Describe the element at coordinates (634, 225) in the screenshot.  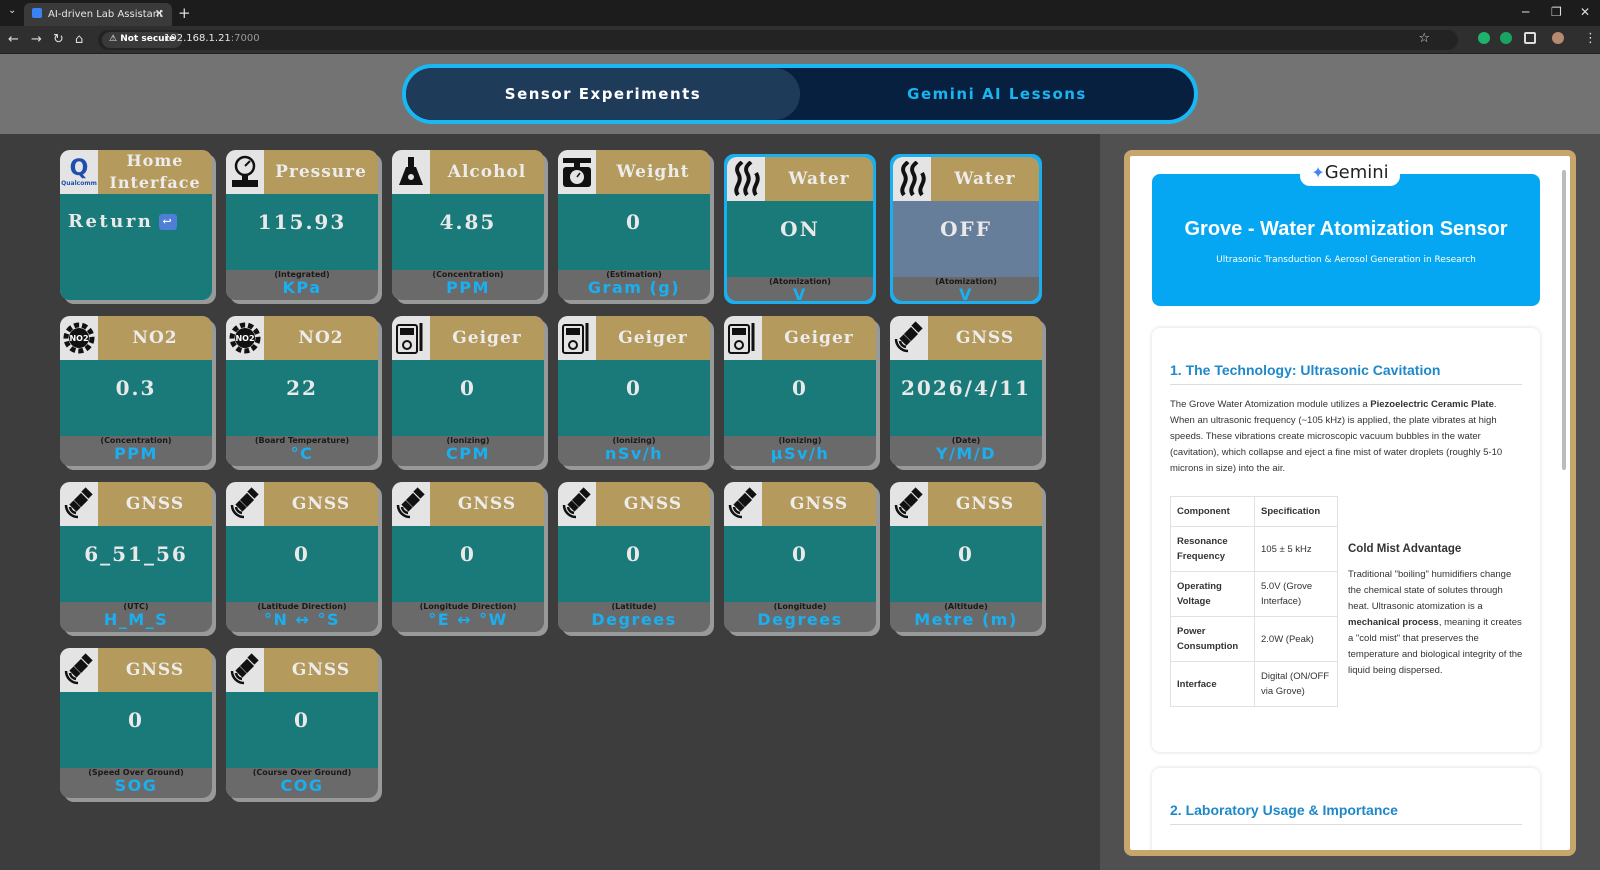
I see `sensor-card-weight: Weight 0 (Estimation) Gram (g)` at that location.